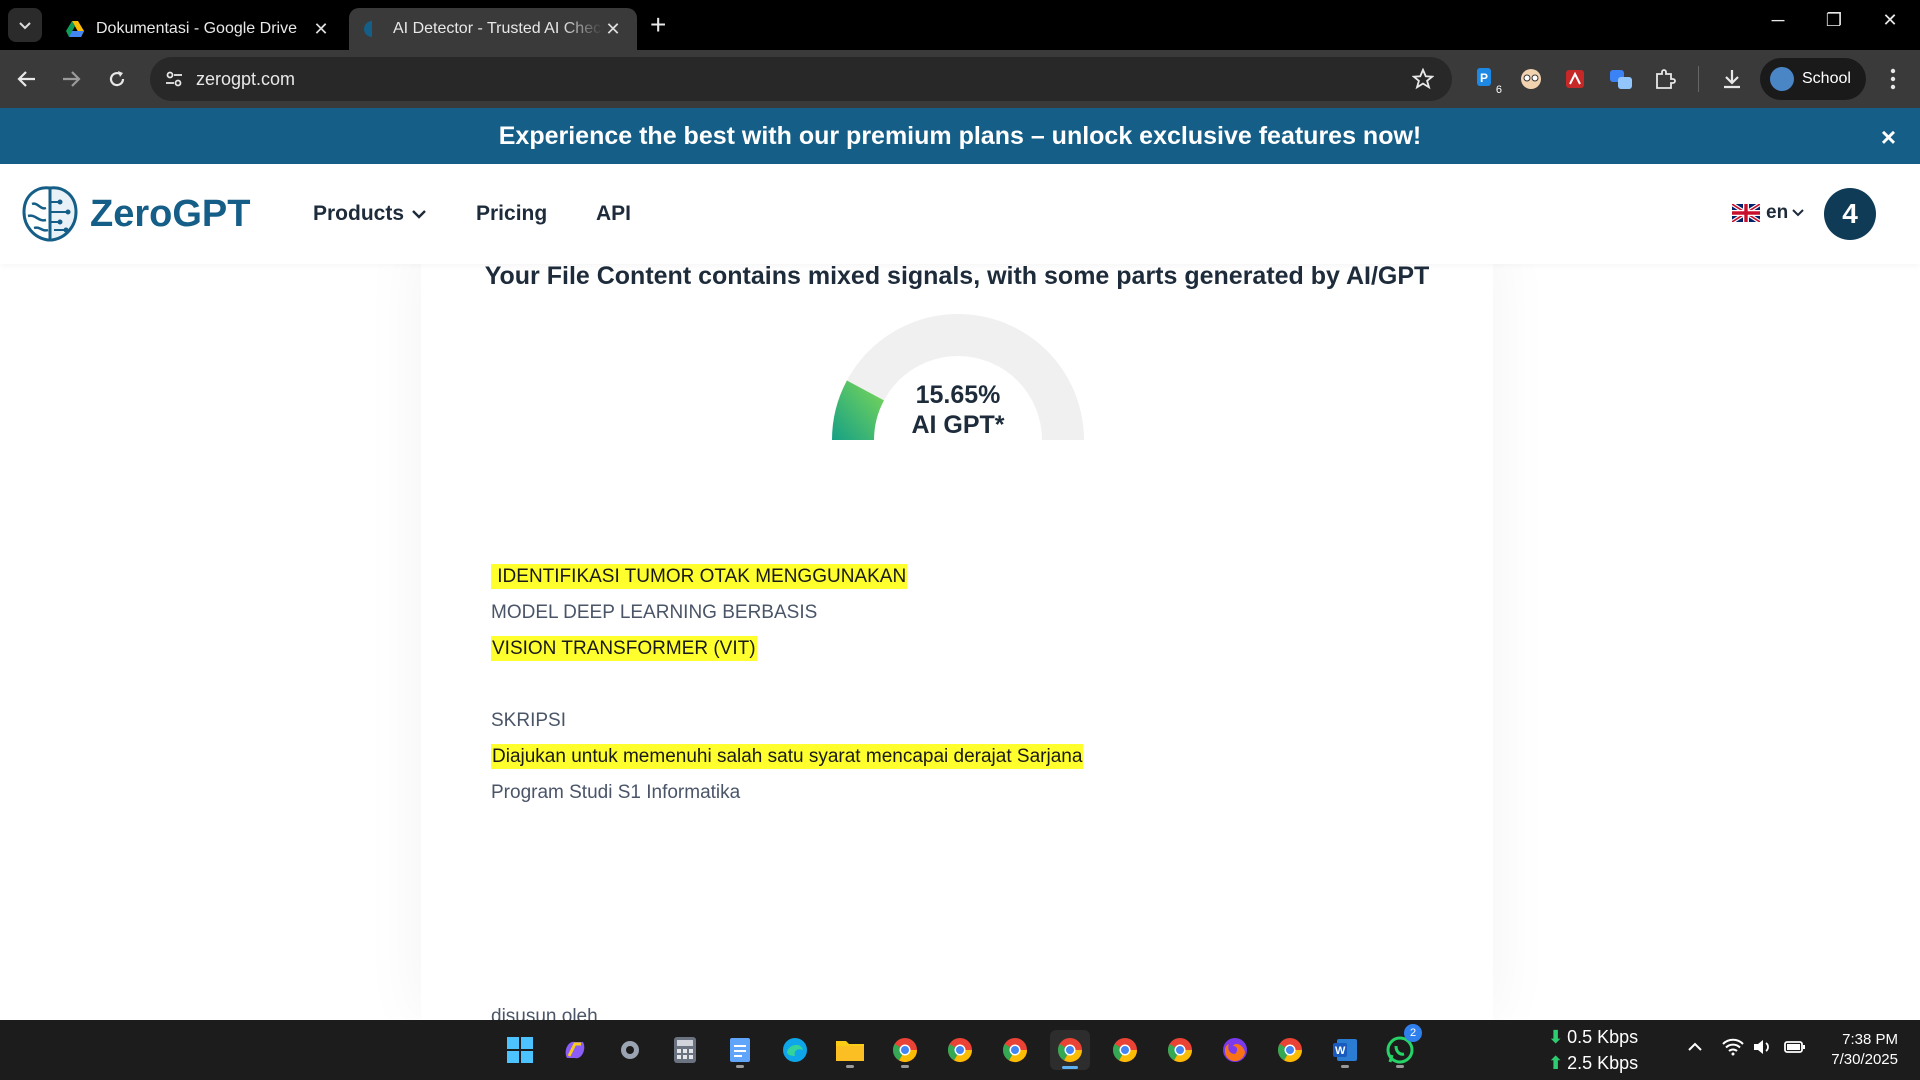 Image resolution: width=1920 pixels, height=1080 pixels. What do you see at coordinates (1890, 20) in the screenshot?
I see `close-window-icon: ✕` at bounding box center [1890, 20].